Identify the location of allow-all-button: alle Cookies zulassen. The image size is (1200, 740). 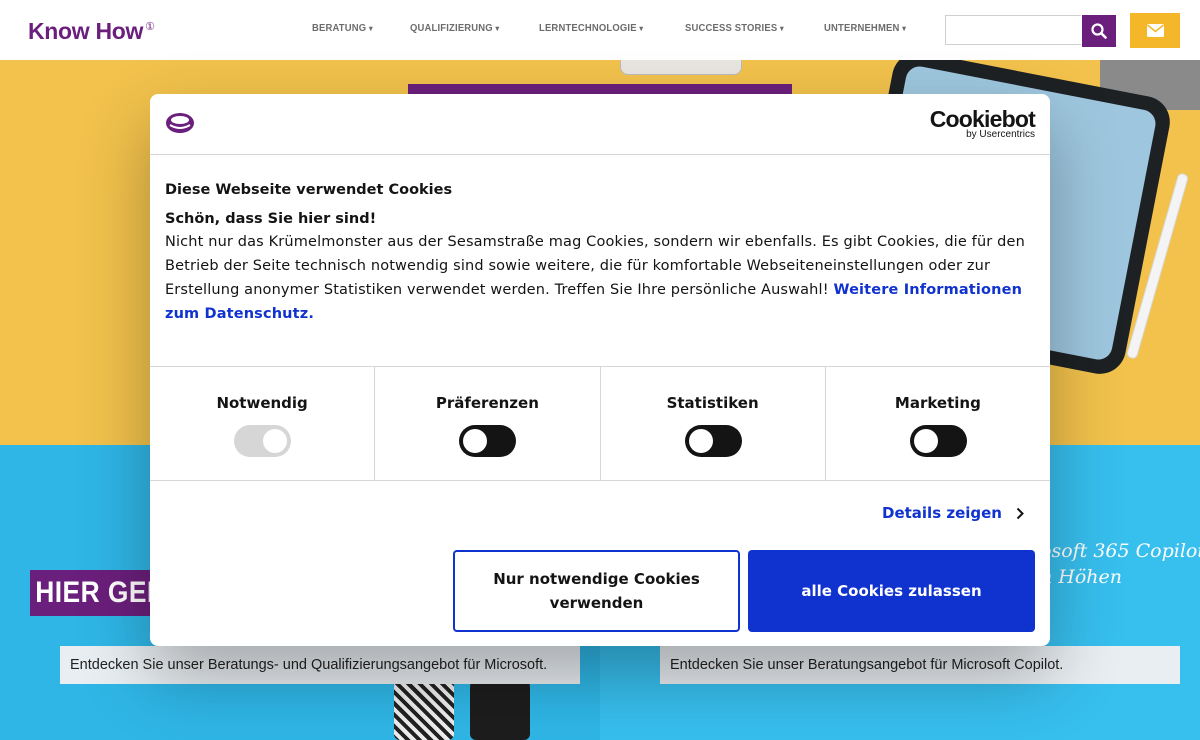
(891, 591).